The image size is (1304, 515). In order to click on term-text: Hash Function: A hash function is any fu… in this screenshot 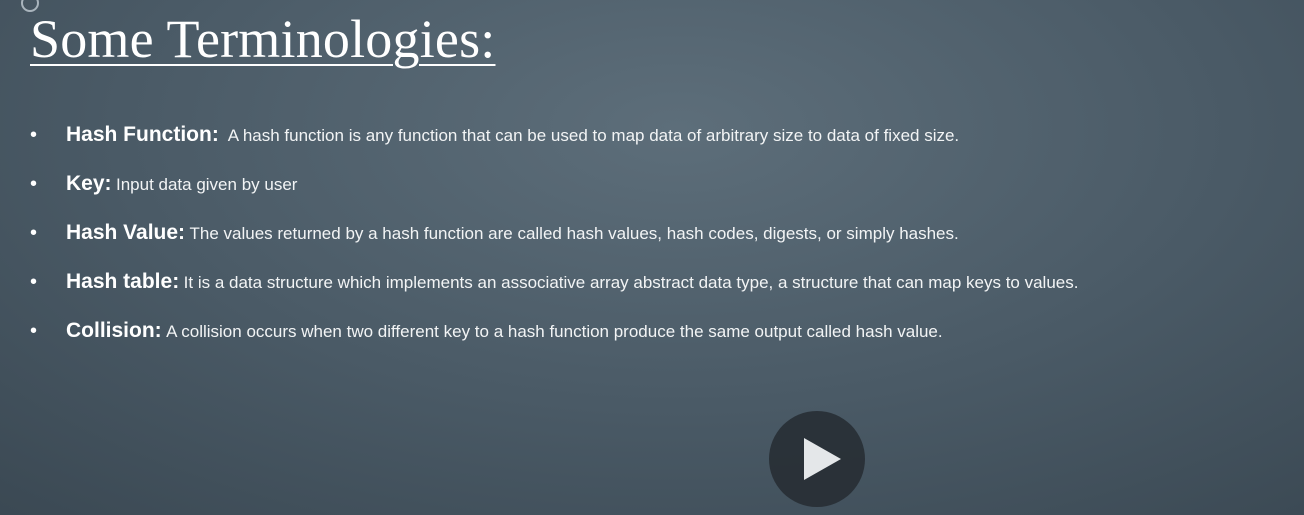, I will do `click(512, 136)`.